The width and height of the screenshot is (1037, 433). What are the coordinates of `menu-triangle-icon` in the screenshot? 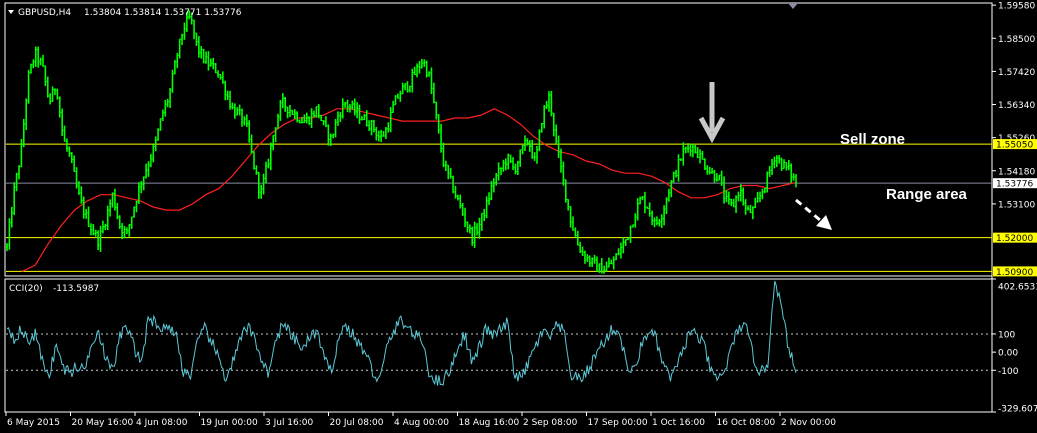 It's located at (11, 12).